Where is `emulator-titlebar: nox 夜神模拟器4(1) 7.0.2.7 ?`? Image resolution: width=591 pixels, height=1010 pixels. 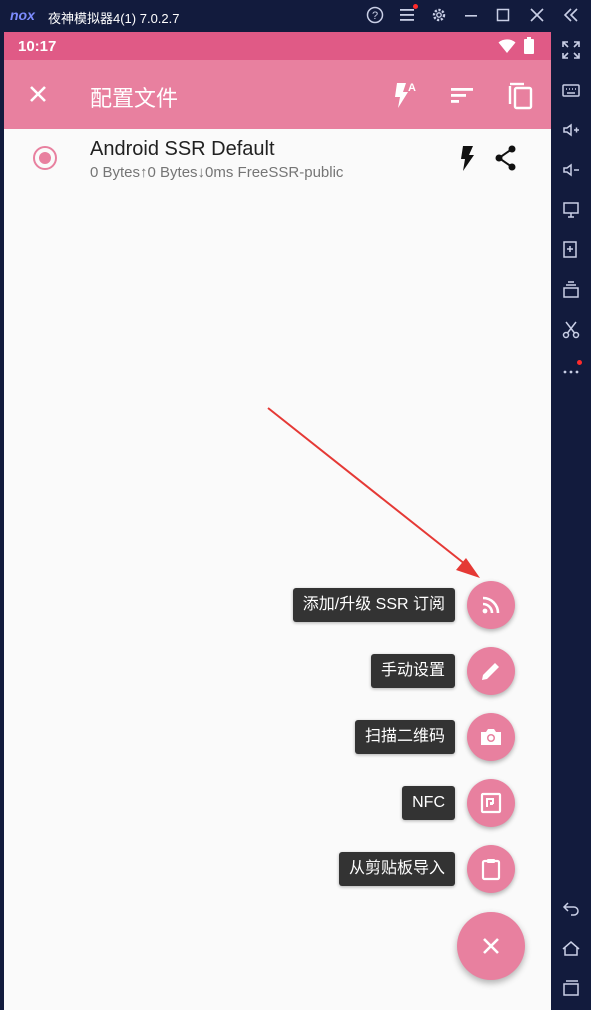
emulator-titlebar: nox 夜神模拟器4(1) 7.0.2.7 ? is located at coordinates (295, 16).